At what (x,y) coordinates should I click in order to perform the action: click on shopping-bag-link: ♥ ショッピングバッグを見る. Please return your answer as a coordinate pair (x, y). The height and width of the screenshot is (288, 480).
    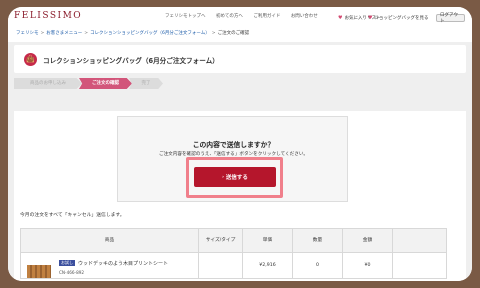
    Looking at the image, I should click on (398, 17).